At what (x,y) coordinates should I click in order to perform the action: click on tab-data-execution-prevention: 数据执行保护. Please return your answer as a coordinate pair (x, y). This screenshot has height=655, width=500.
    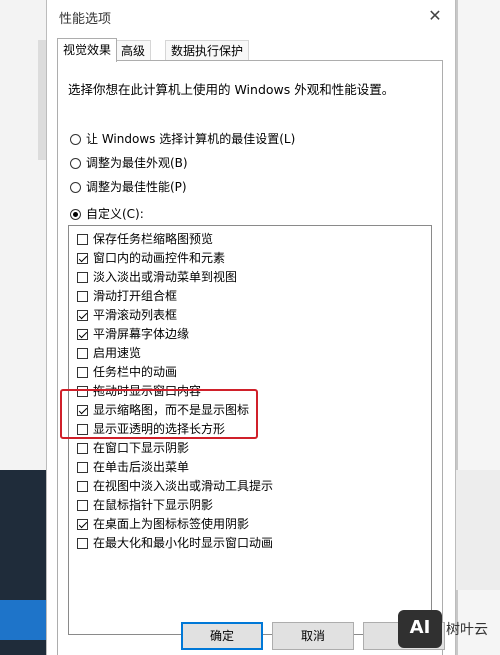
    Looking at the image, I should click on (207, 50).